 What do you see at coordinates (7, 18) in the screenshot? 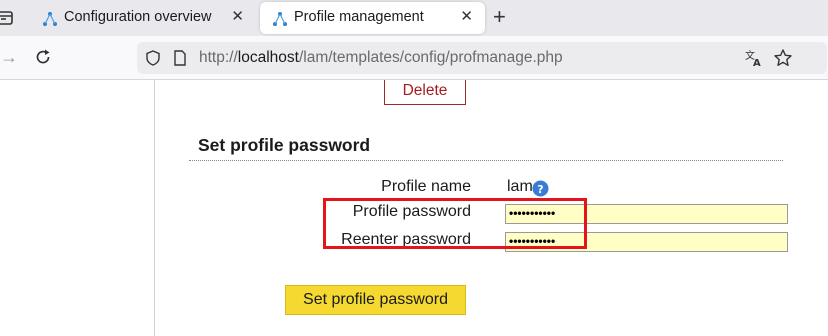
I see `tab-list-icon` at bounding box center [7, 18].